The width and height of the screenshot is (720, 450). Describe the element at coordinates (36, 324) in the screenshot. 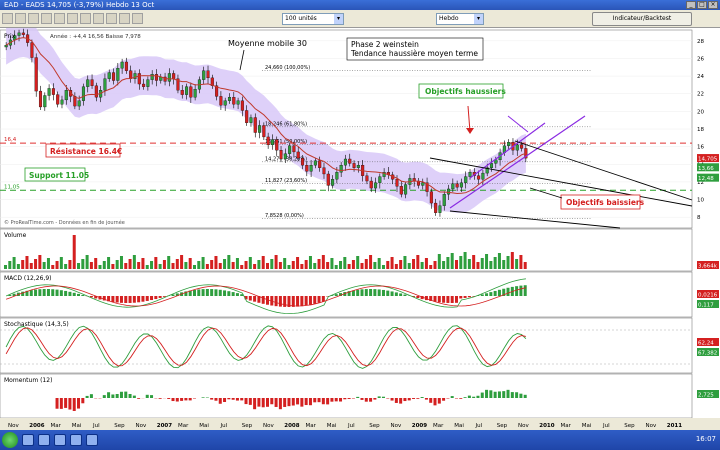

I see `stochastic-header: Stochastique (14,3,5)` at that location.